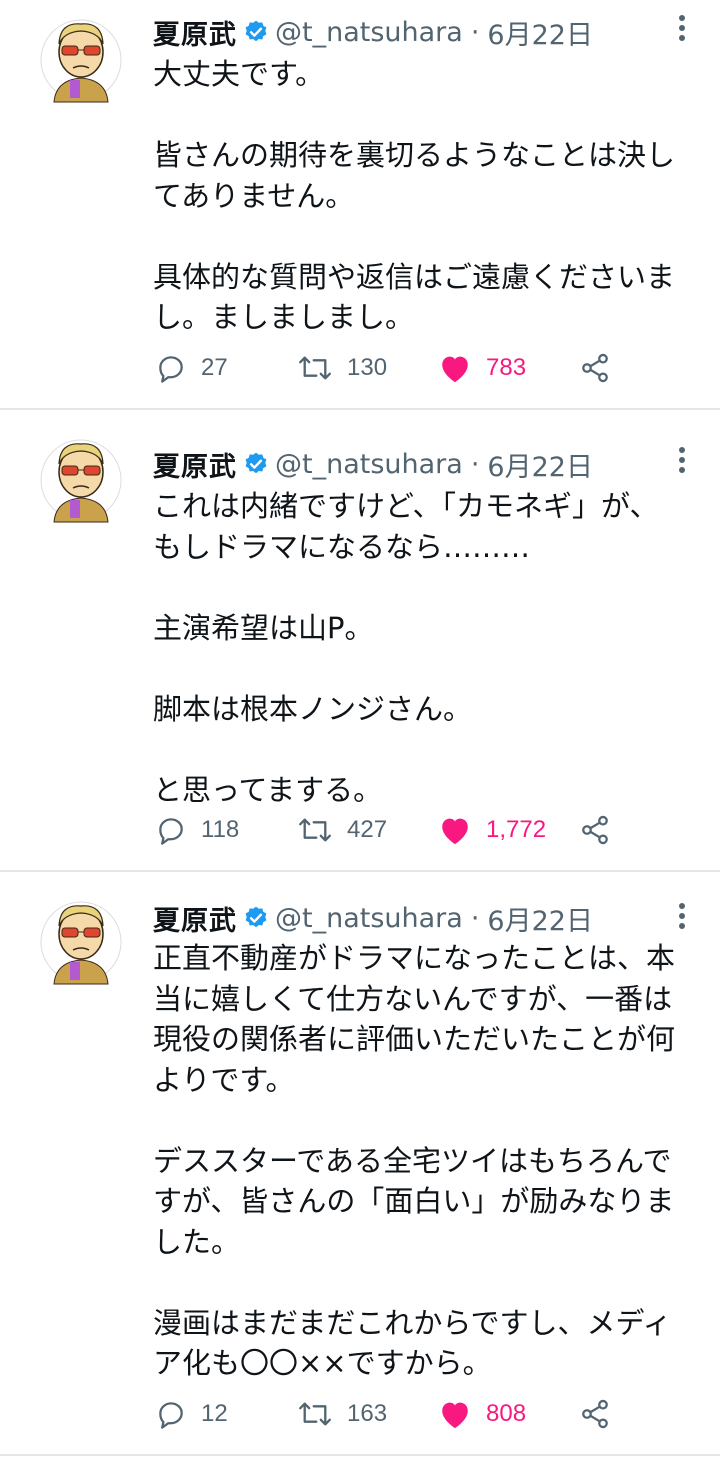 This screenshot has height=1459, width=720. What do you see at coordinates (191, 368) in the screenshot?
I see `reply-button: 27` at bounding box center [191, 368].